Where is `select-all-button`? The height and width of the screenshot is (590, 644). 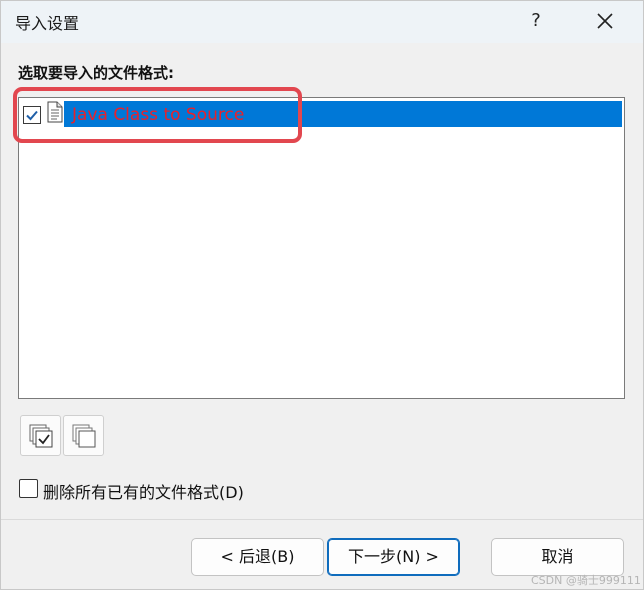
select-all-button is located at coordinates (40, 435).